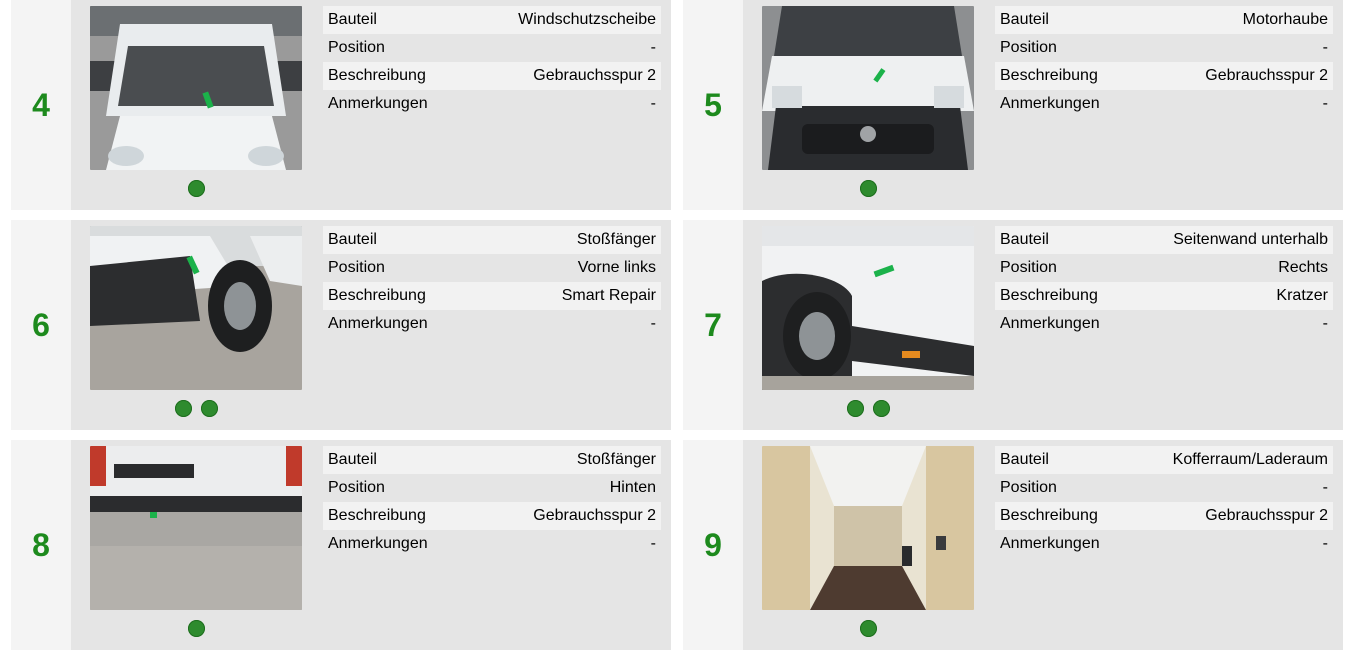 Image resolution: width=1348 pixels, height=660 pixels. I want to click on detail-row-position: Position Hinten, so click(492, 488).